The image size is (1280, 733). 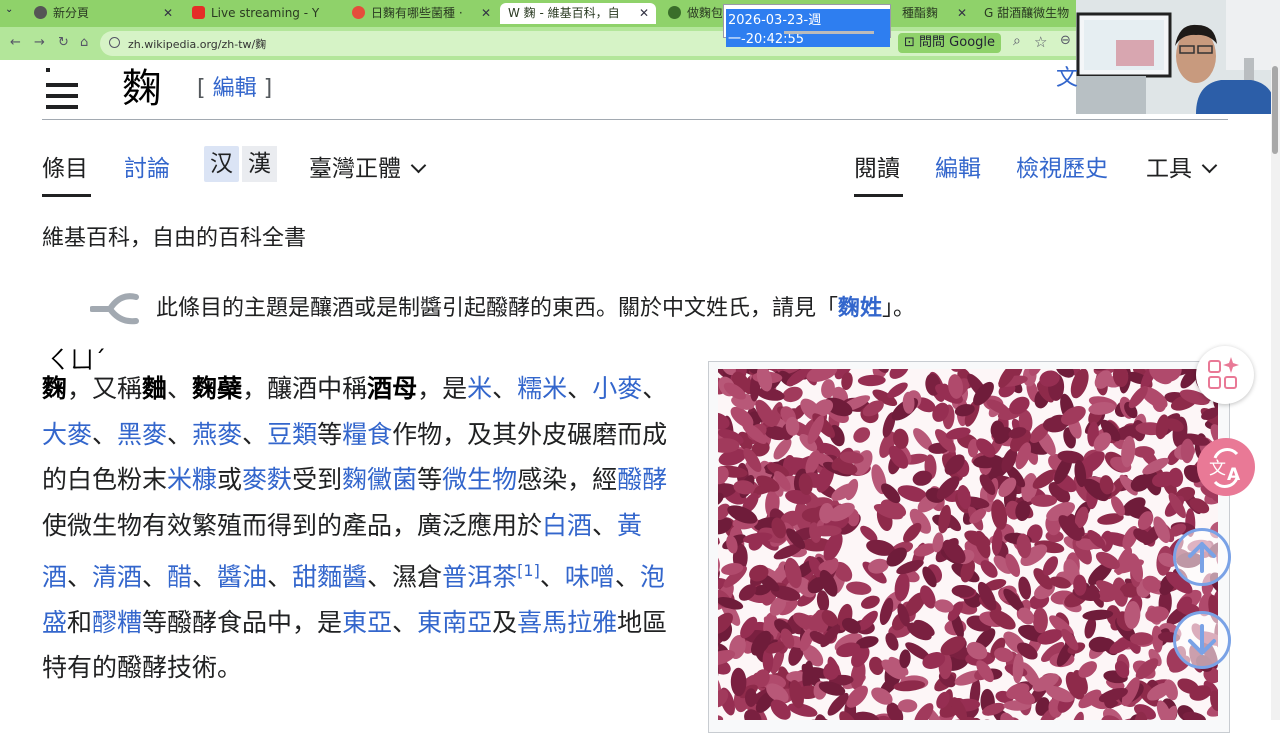 What do you see at coordinates (197, 44) in the screenshot?
I see `url-text: zh.wikipedia.org/zh-tw/麴` at bounding box center [197, 44].